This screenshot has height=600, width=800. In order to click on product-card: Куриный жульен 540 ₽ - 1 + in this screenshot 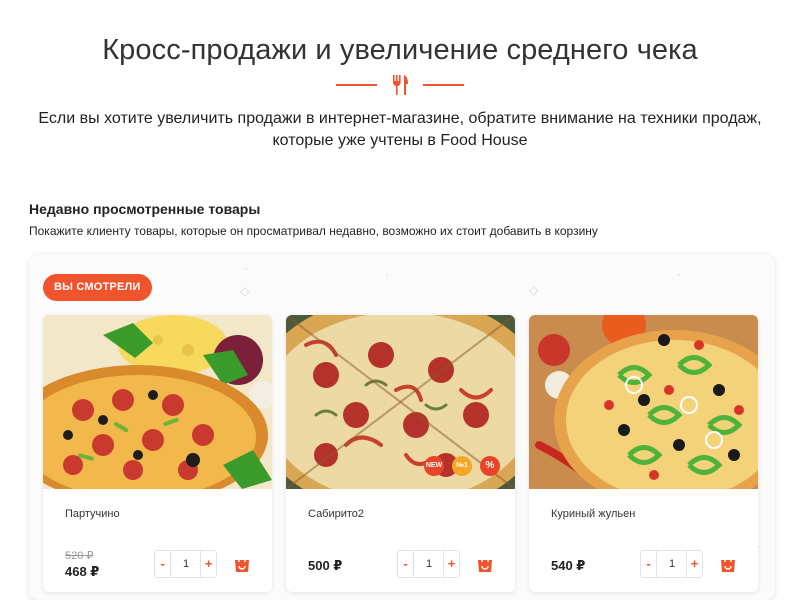, I will do `click(643, 453)`.